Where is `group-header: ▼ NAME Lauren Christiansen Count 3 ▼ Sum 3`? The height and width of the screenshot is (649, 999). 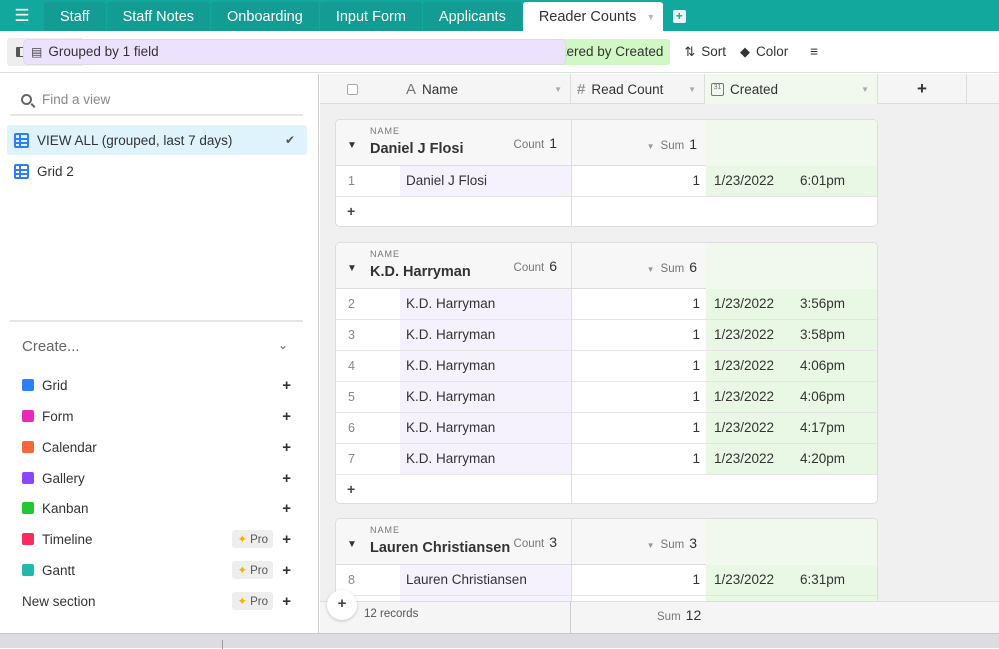
group-header: ▼ NAME Lauren Christiansen Count 3 ▼ Sum 3 is located at coordinates (606, 542).